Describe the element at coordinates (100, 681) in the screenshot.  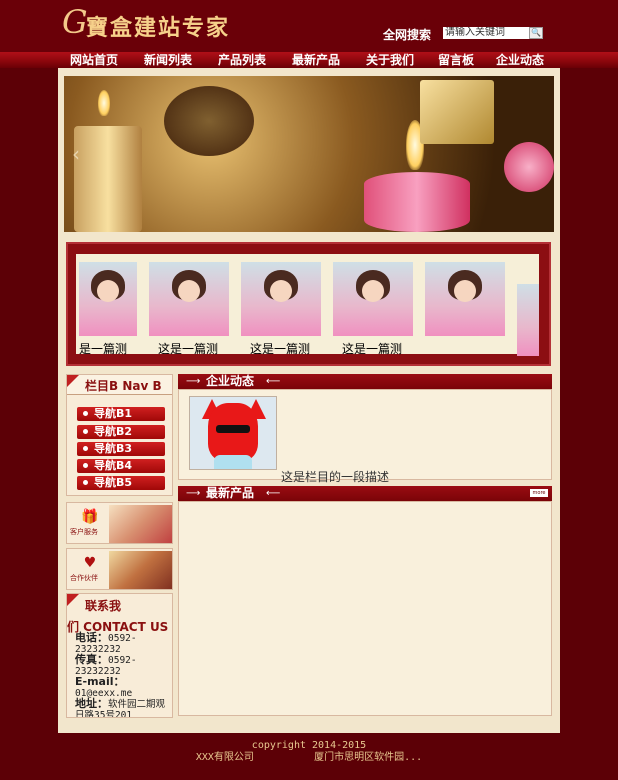
I see `email-label: E-mail：` at that location.